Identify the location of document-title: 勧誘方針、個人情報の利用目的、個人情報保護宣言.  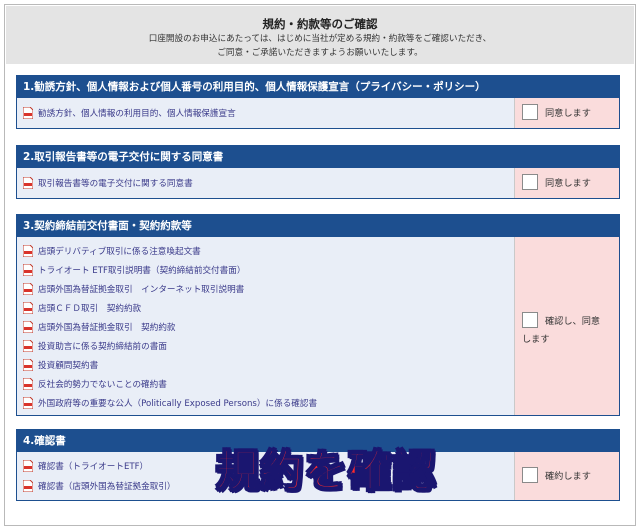
(137, 114).